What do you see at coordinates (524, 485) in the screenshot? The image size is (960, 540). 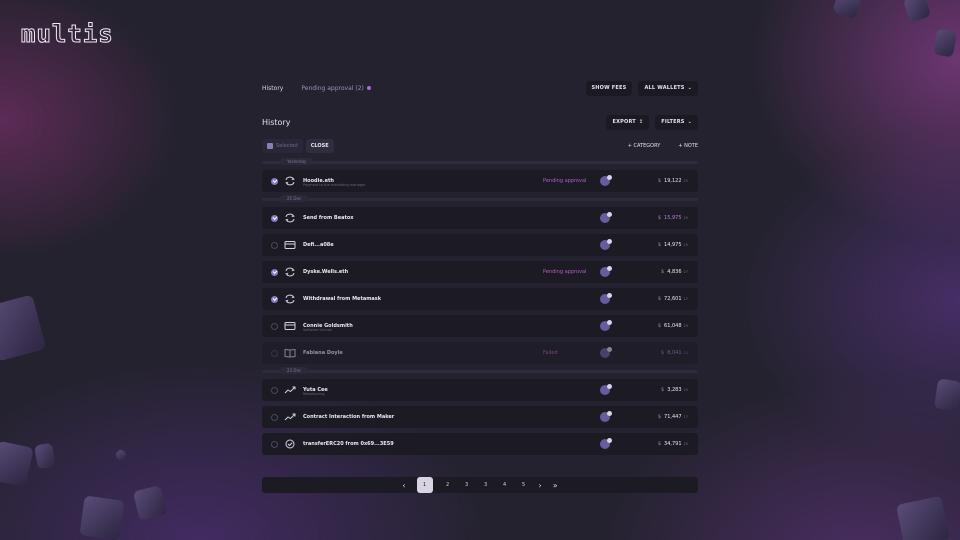 I see `page-button: 5` at bounding box center [524, 485].